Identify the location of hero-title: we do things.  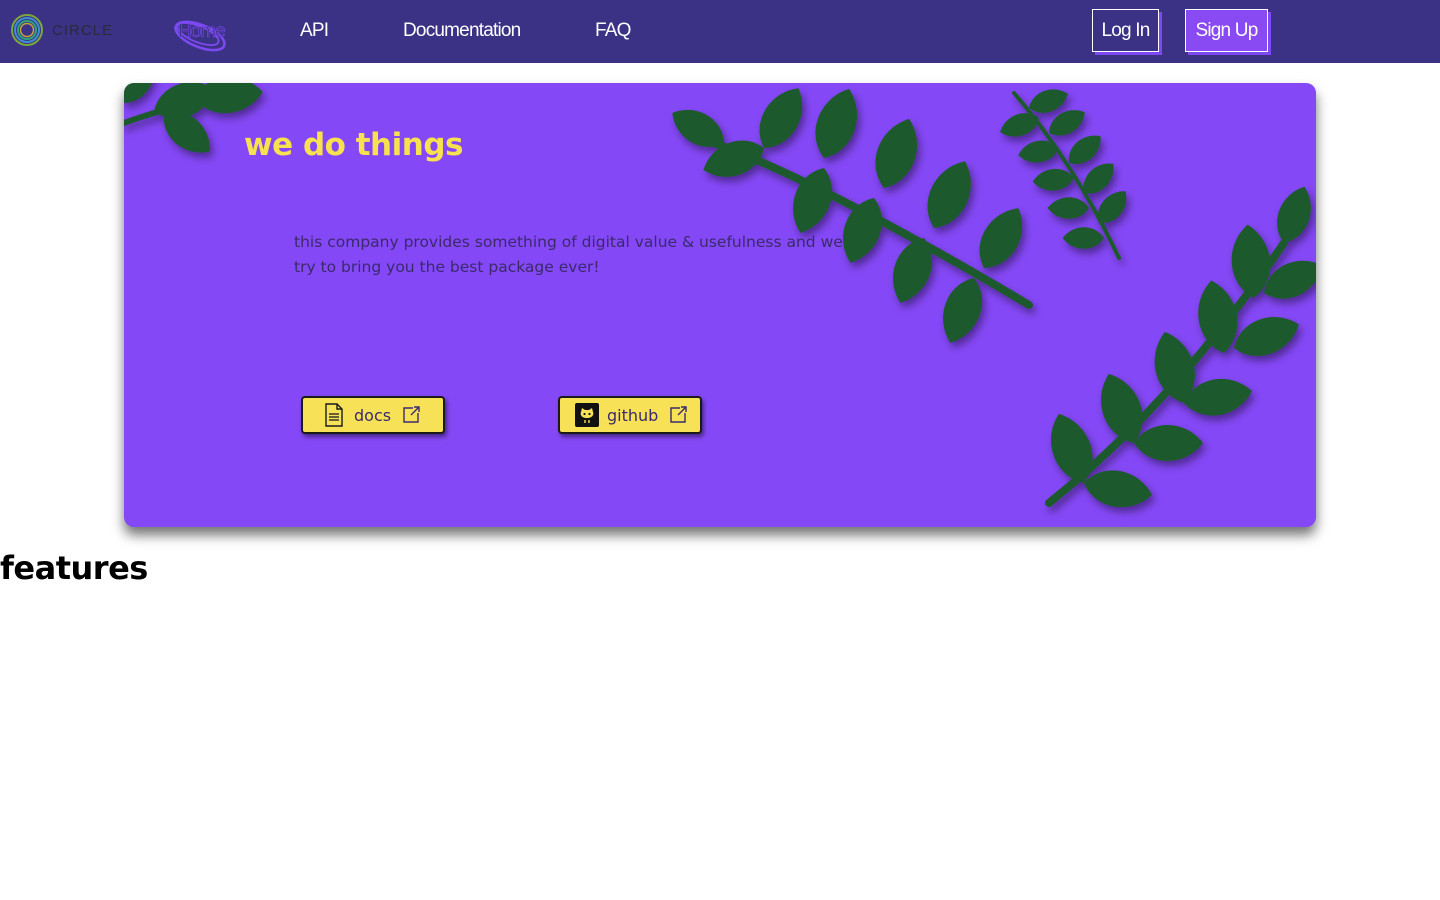
(353, 145).